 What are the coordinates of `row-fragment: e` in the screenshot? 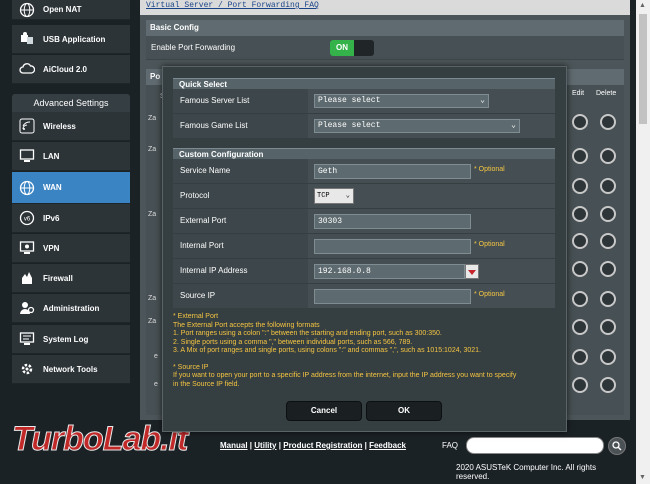 It's located at (156, 356).